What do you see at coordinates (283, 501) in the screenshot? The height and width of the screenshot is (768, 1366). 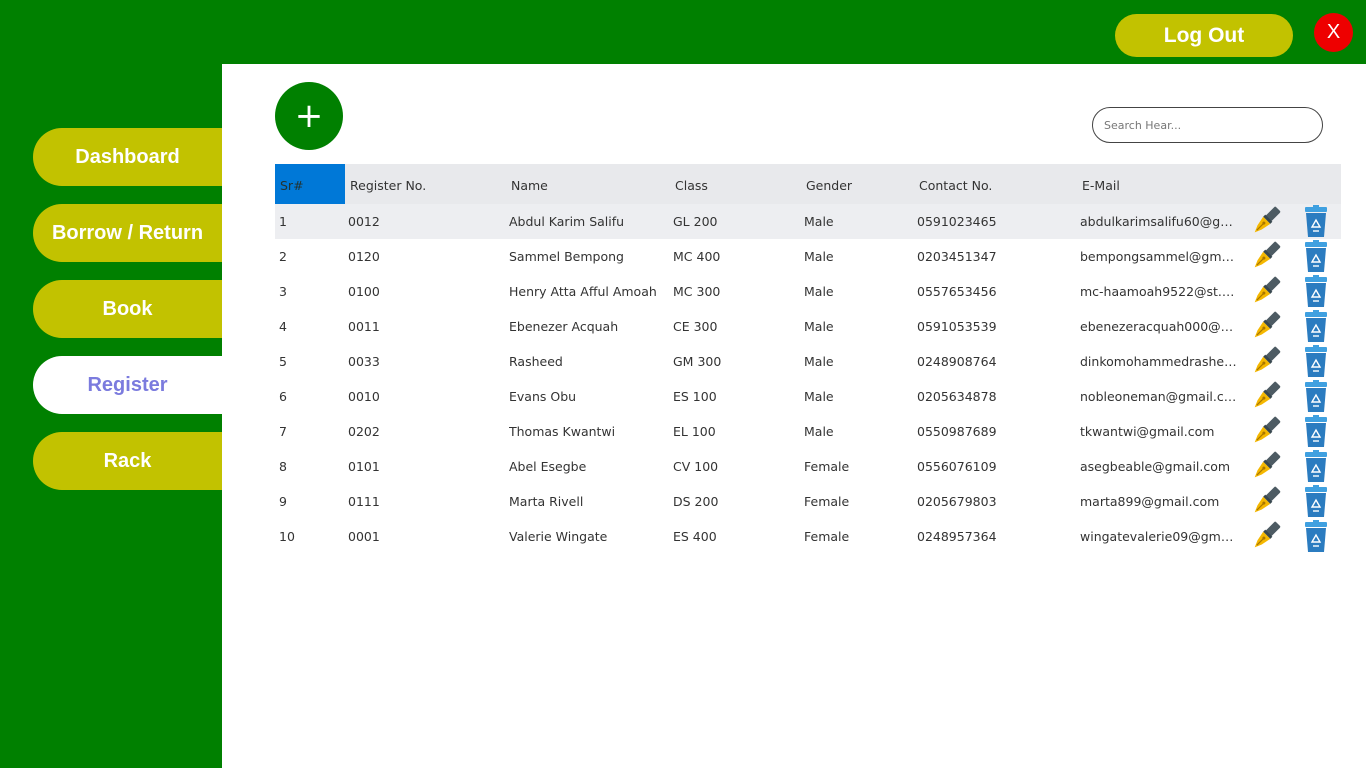 I see `cell-sr: 9` at bounding box center [283, 501].